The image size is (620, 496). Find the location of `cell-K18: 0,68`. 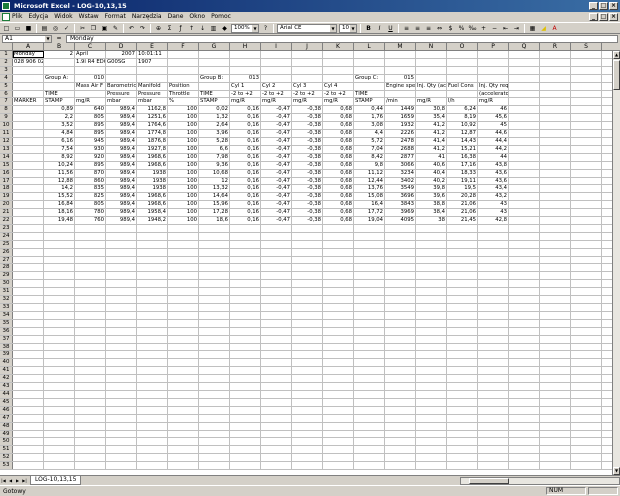

cell-K18: 0,68 is located at coordinates (338, 189).